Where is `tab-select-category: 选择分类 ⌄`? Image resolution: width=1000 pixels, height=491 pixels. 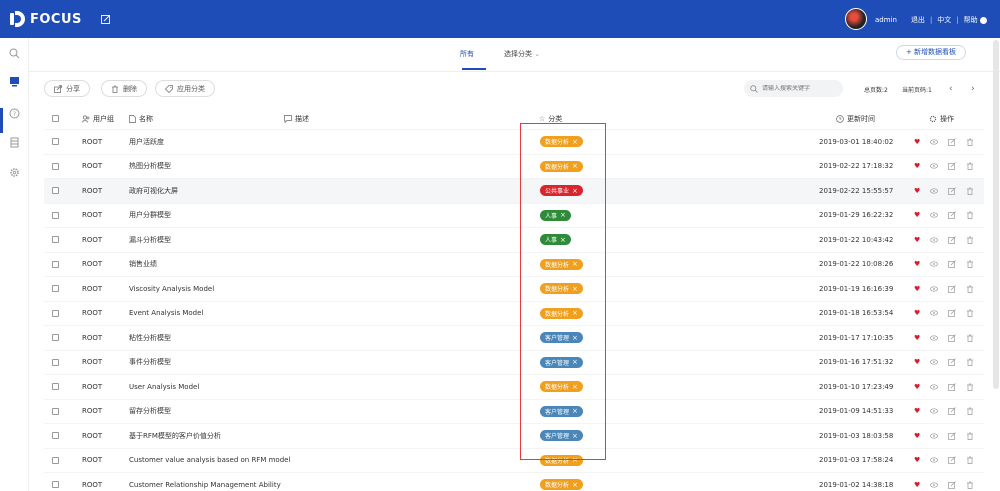 tab-select-category: 选择分类 ⌄ is located at coordinates (522, 54).